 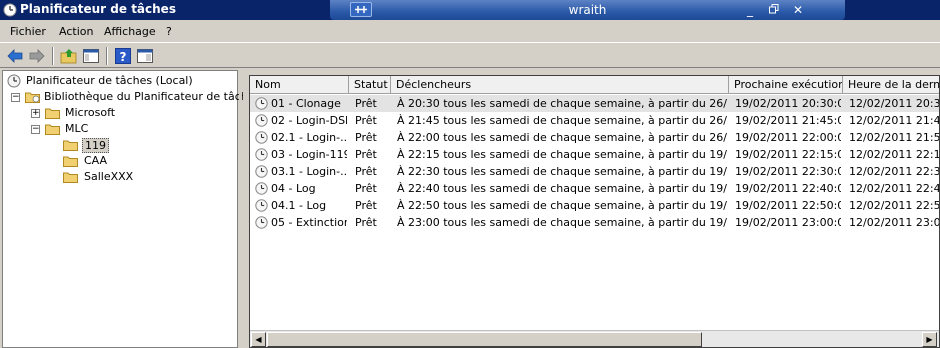 What do you see at coordinates (788, 154) in the screenshot?
I see `cell-next-run: 19/02/2011 22:15:00` at bounding box center [788, 154].